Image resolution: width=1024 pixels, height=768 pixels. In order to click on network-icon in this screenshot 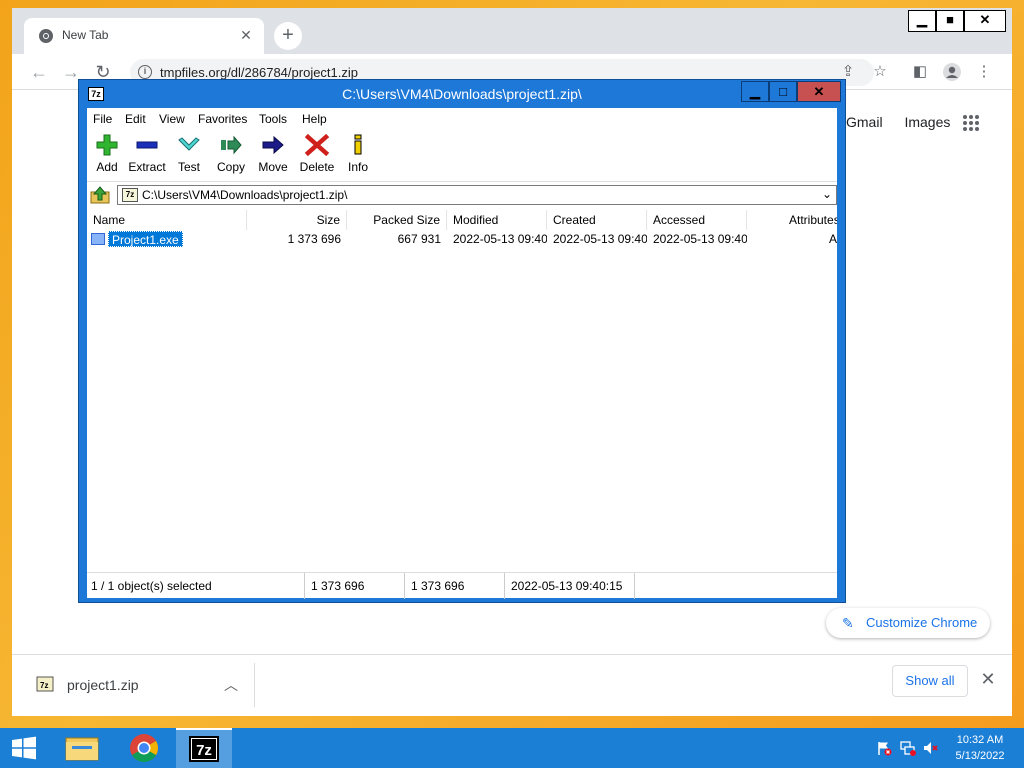, I will do `click(908, 748)`.